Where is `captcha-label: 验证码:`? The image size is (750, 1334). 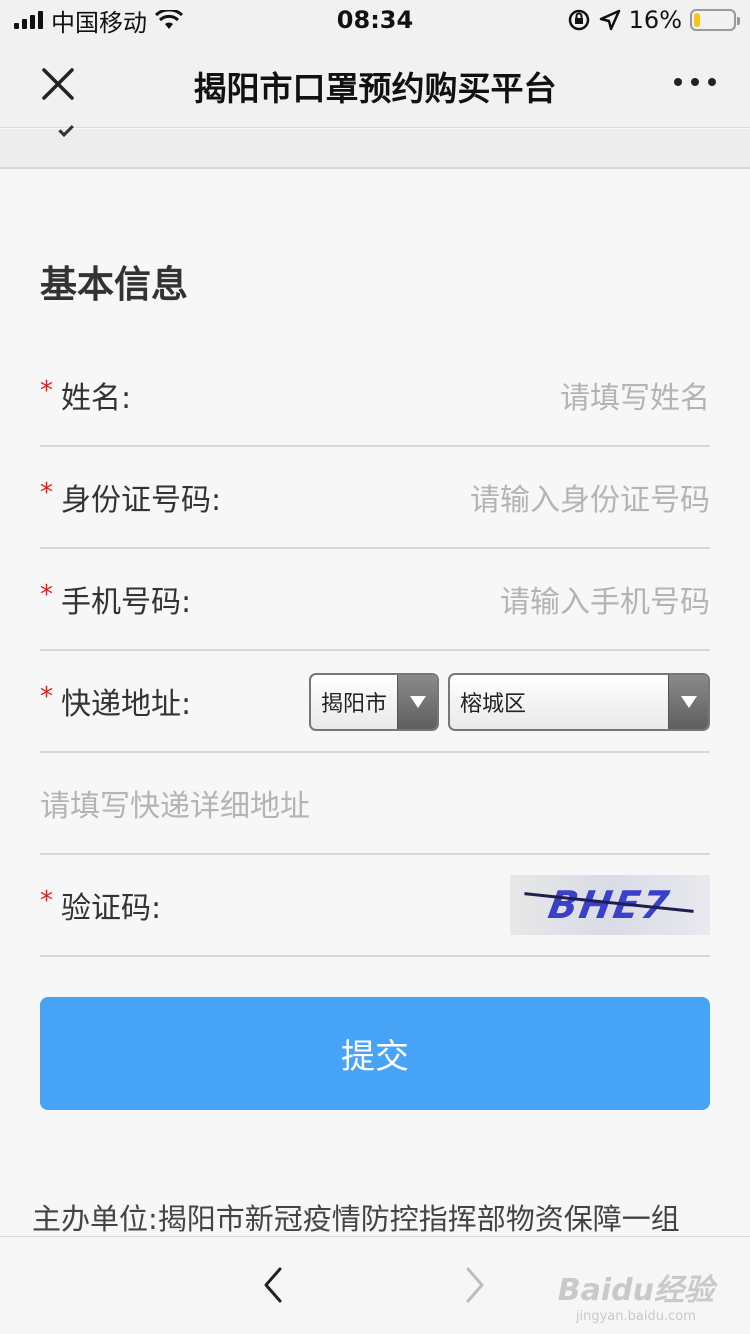
captcha-label: 验证码: is located at coordinates (111, 908).